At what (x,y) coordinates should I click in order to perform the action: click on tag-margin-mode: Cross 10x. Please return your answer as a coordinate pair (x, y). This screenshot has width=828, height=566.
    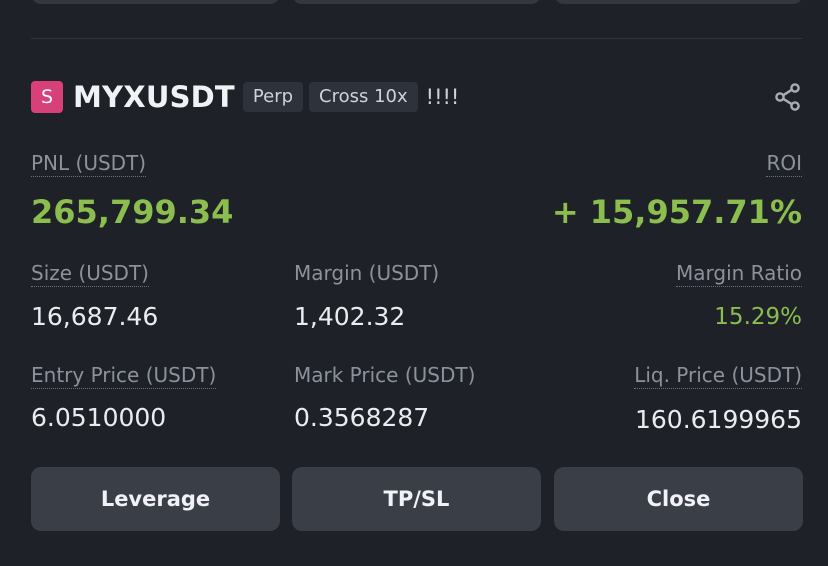
    Looking at the image, I should click on (363, 97).